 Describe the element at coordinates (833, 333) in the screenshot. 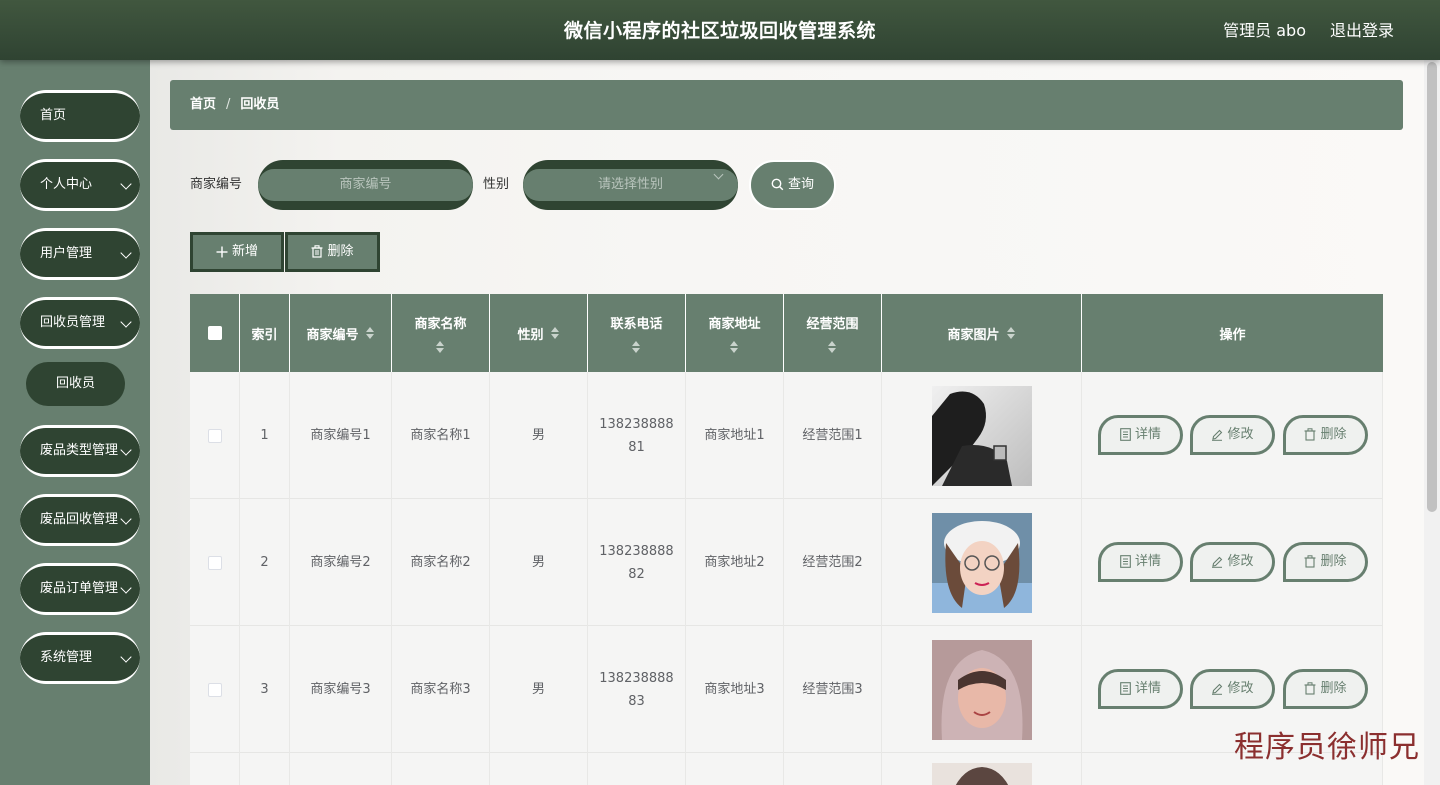

I see `column-header-scope: 经营范围` at that location.